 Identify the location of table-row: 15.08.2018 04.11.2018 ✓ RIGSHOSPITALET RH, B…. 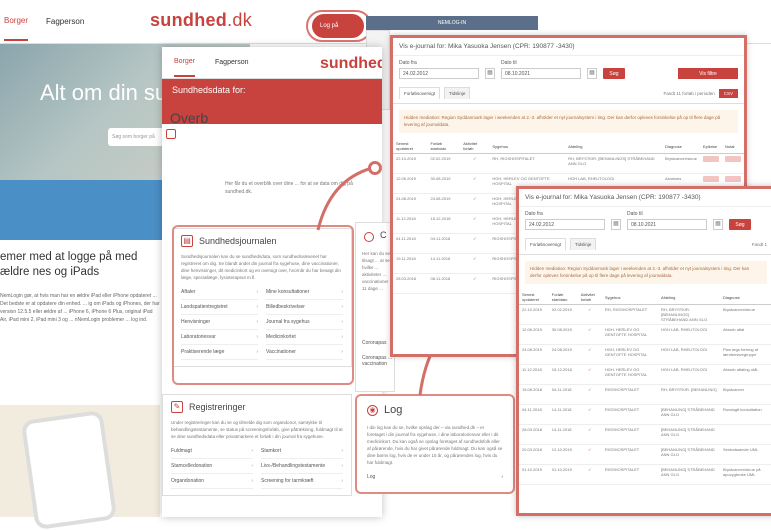
(645, 394).